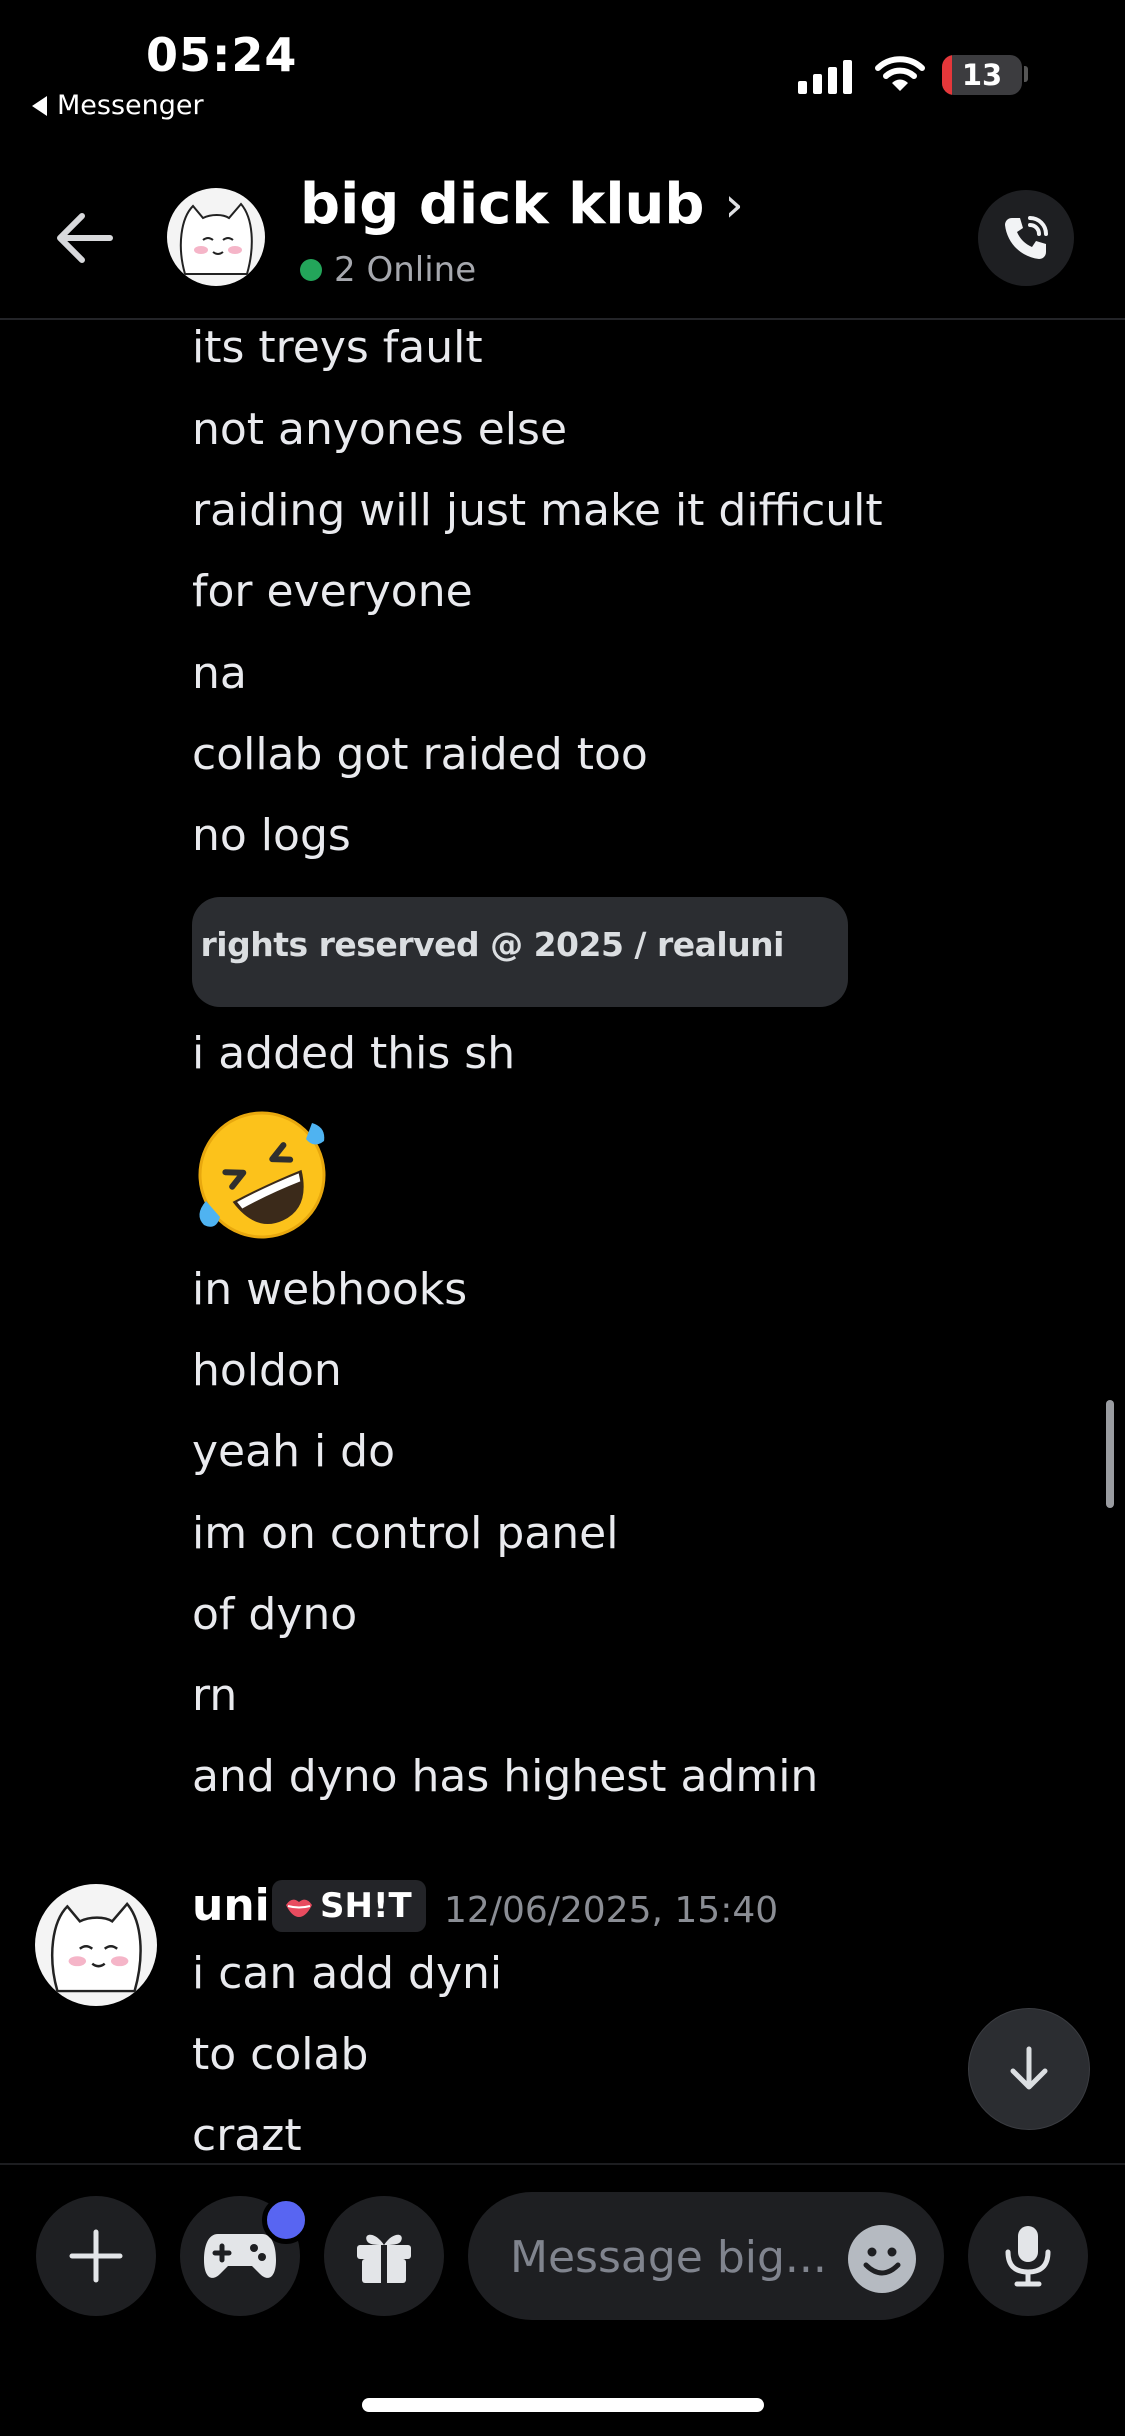 This screenshot has height=2436, width=1125. I want to click on arrow-down-icon, so click(1029, 2068).